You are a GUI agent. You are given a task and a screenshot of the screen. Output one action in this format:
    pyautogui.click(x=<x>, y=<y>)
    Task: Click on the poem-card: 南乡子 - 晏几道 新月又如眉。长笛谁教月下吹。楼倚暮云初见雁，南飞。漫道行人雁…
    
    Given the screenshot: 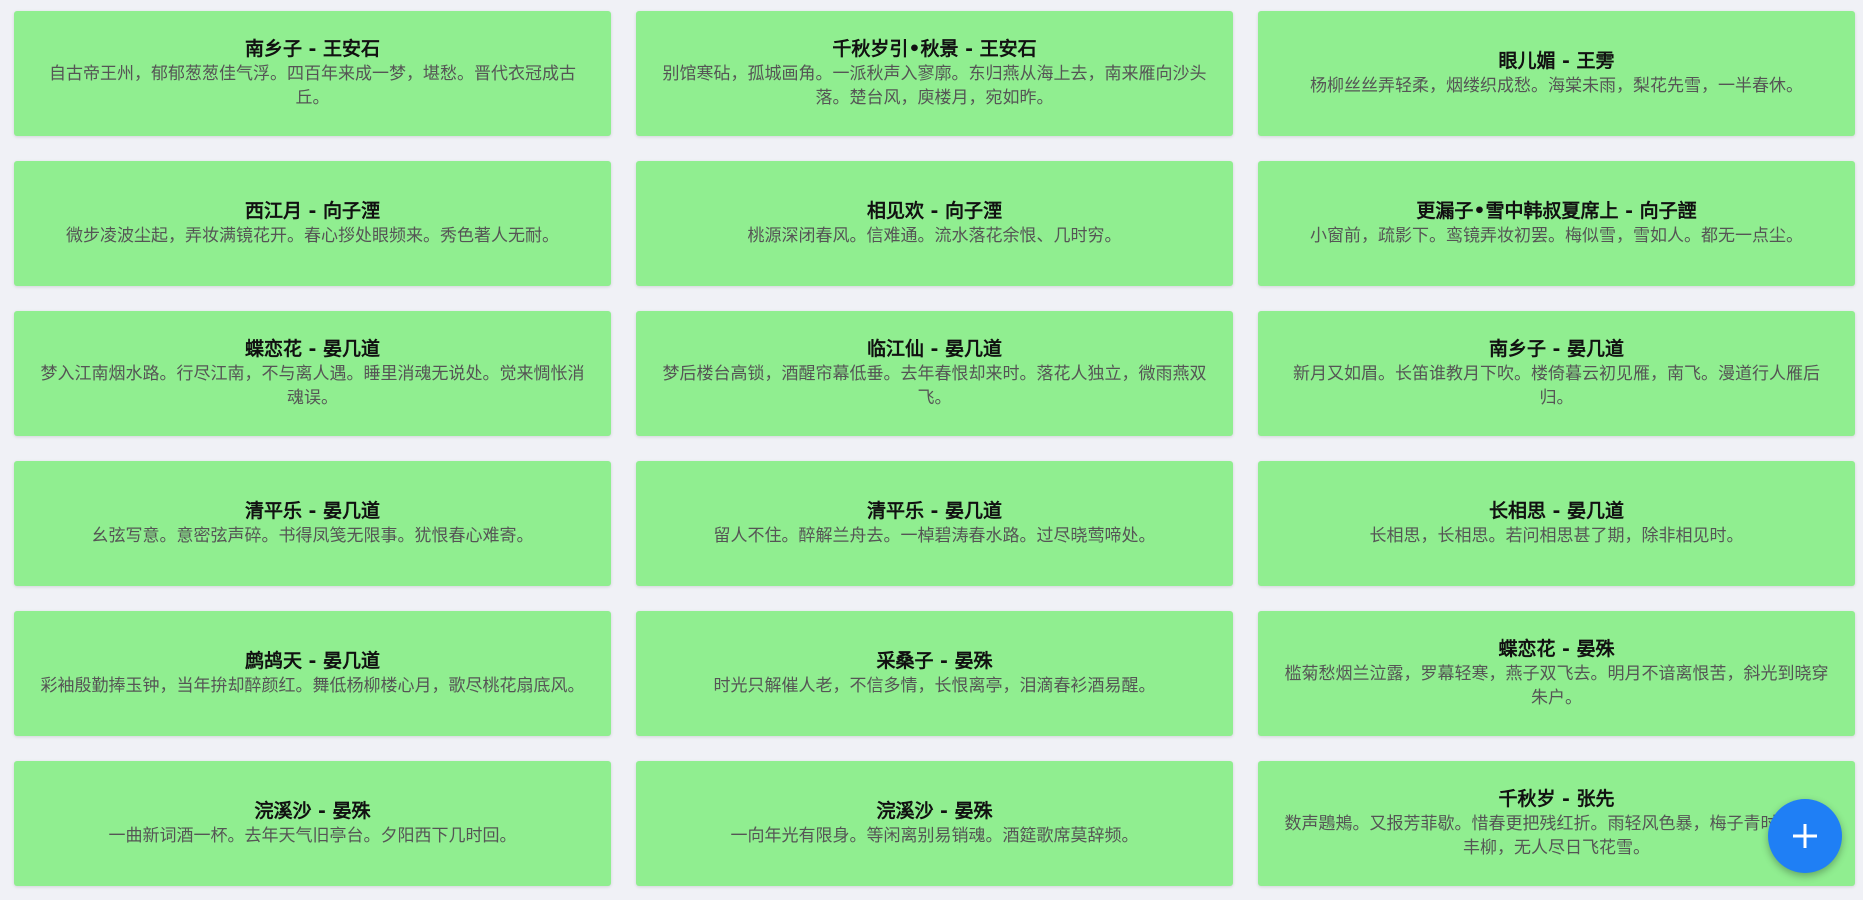 What is the action you would take?
    pyautogui.click(x=1556, y=373)
    